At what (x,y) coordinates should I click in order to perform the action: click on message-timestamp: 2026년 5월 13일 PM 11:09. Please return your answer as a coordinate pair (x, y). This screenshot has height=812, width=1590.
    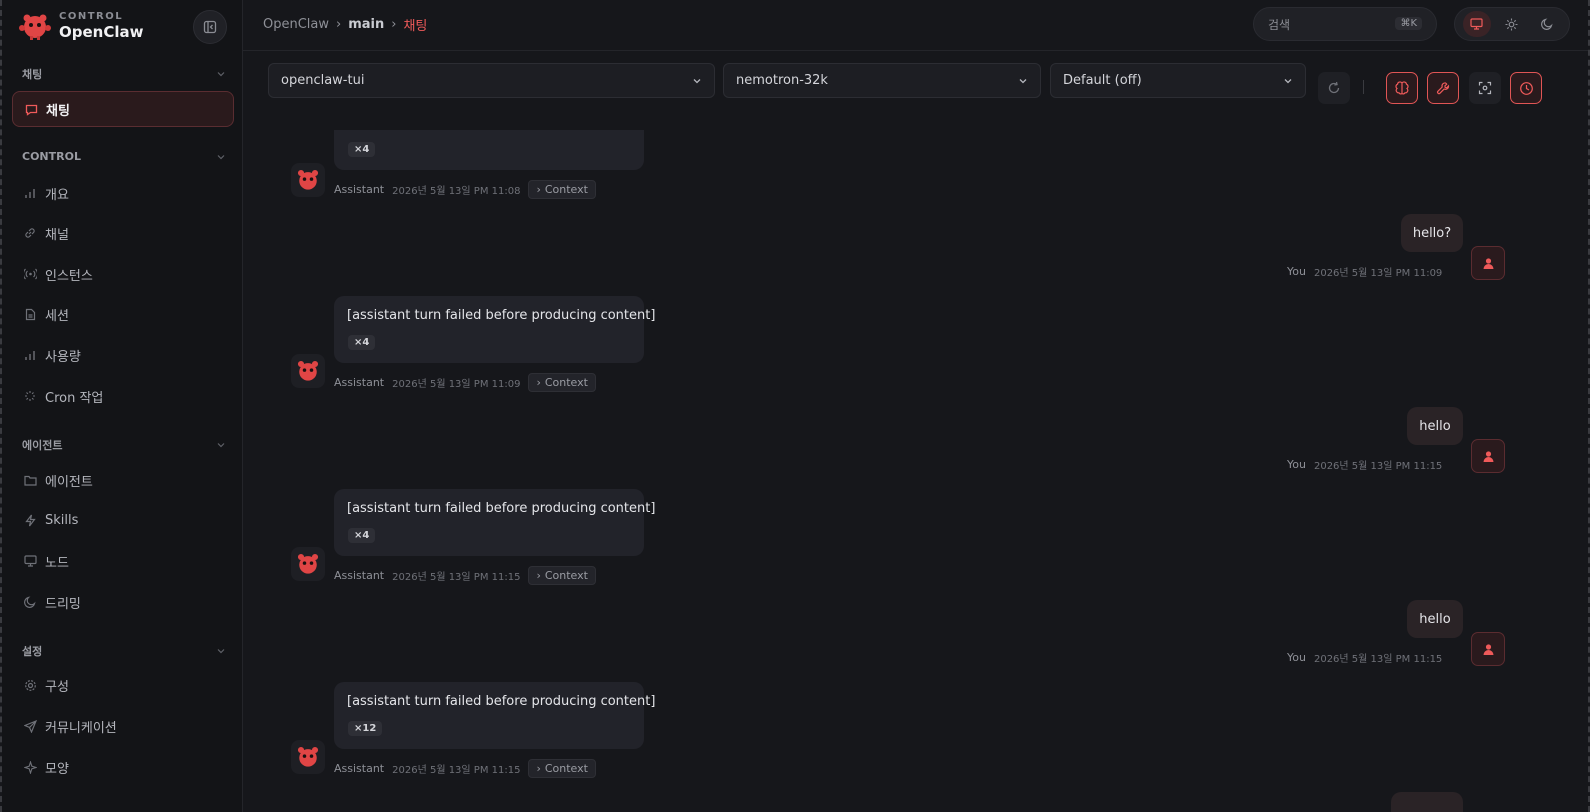
    Looking at the image, I should click on (1378, 273).